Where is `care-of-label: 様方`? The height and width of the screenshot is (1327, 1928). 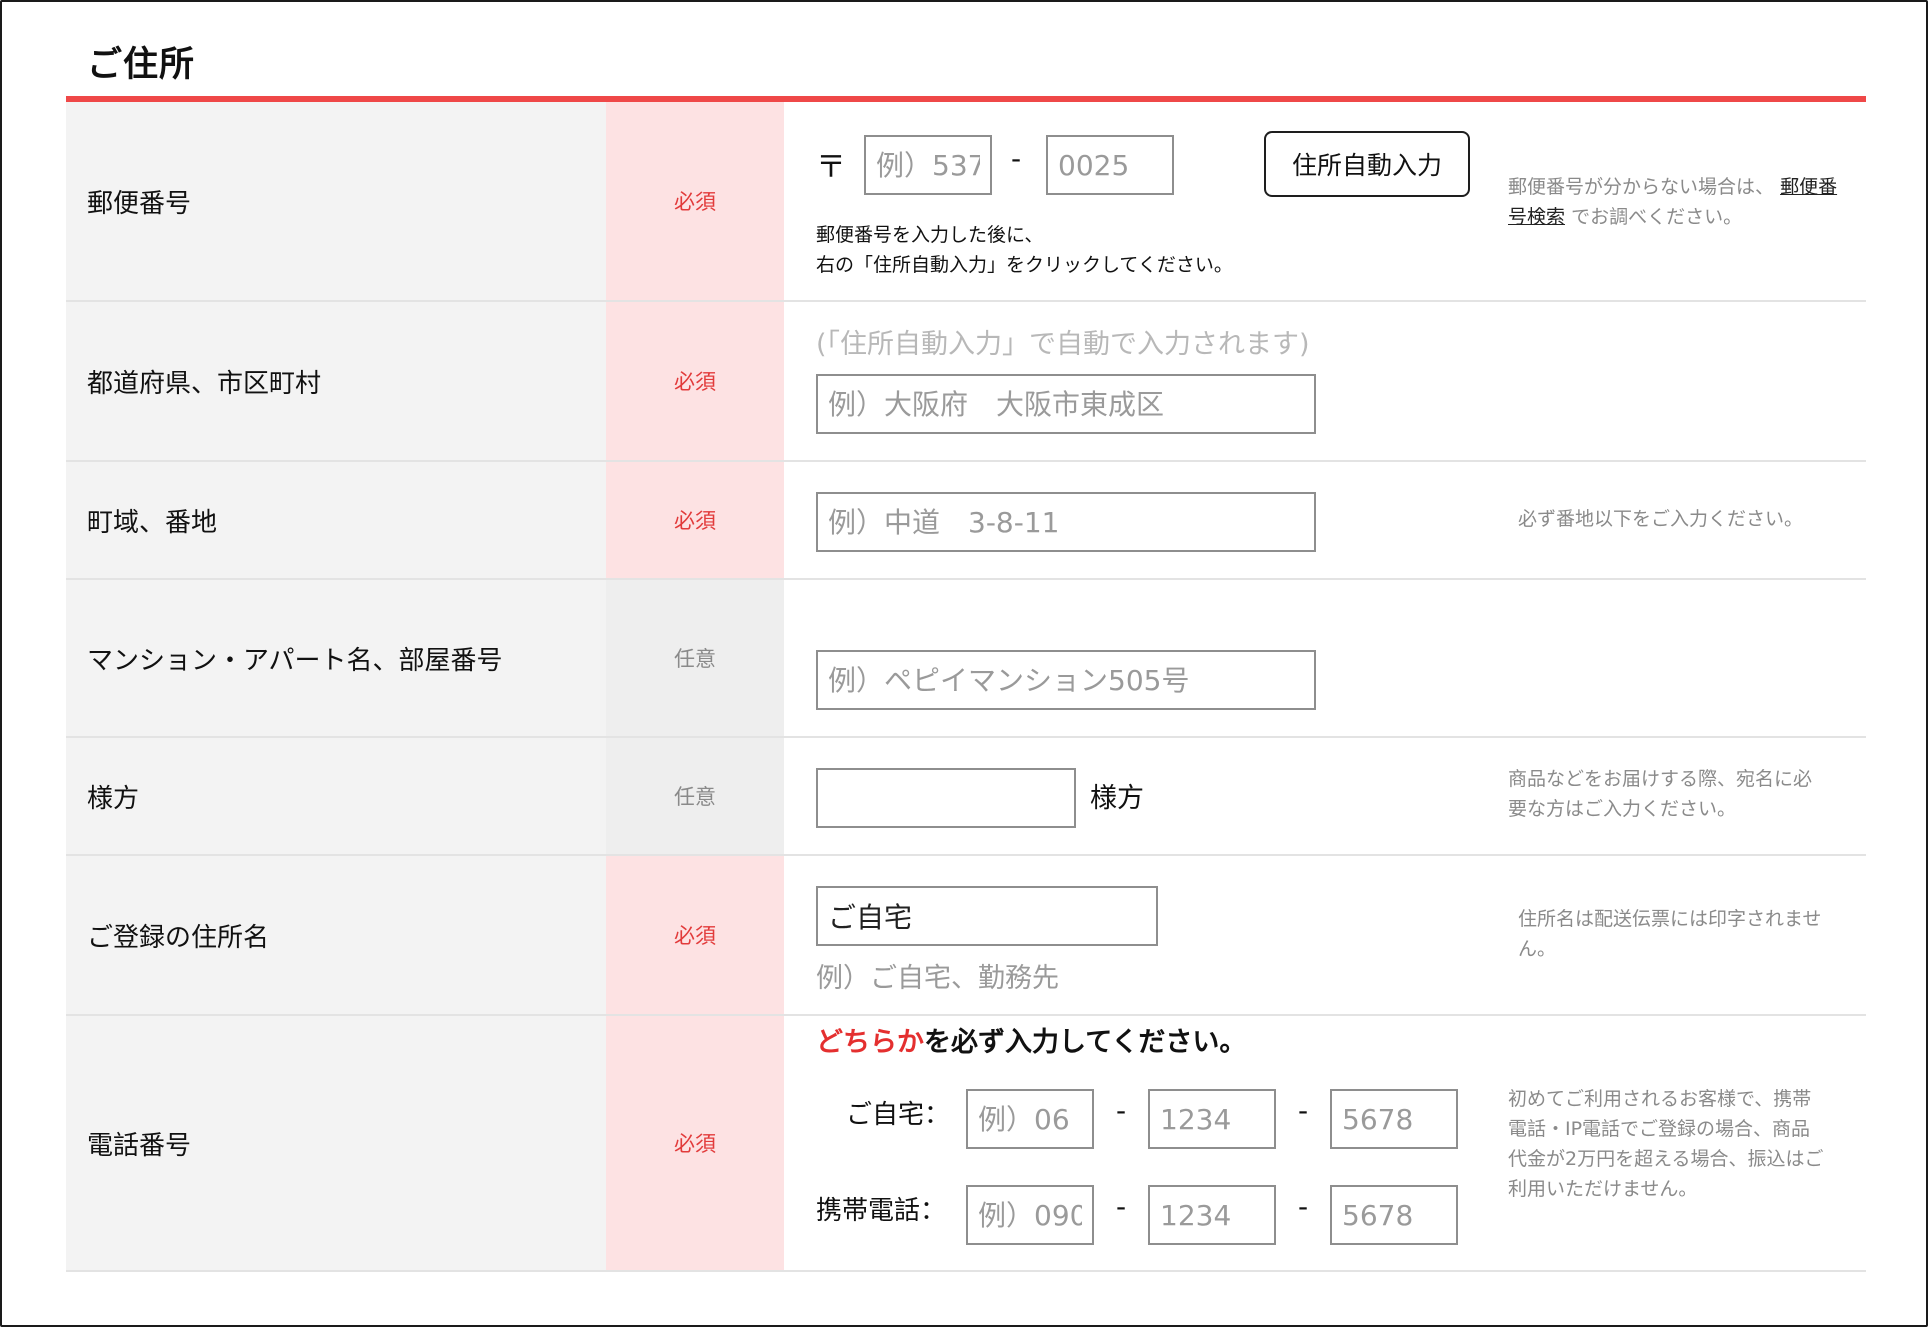 care-of-label: 様方 is located at coordinates (336, 796).